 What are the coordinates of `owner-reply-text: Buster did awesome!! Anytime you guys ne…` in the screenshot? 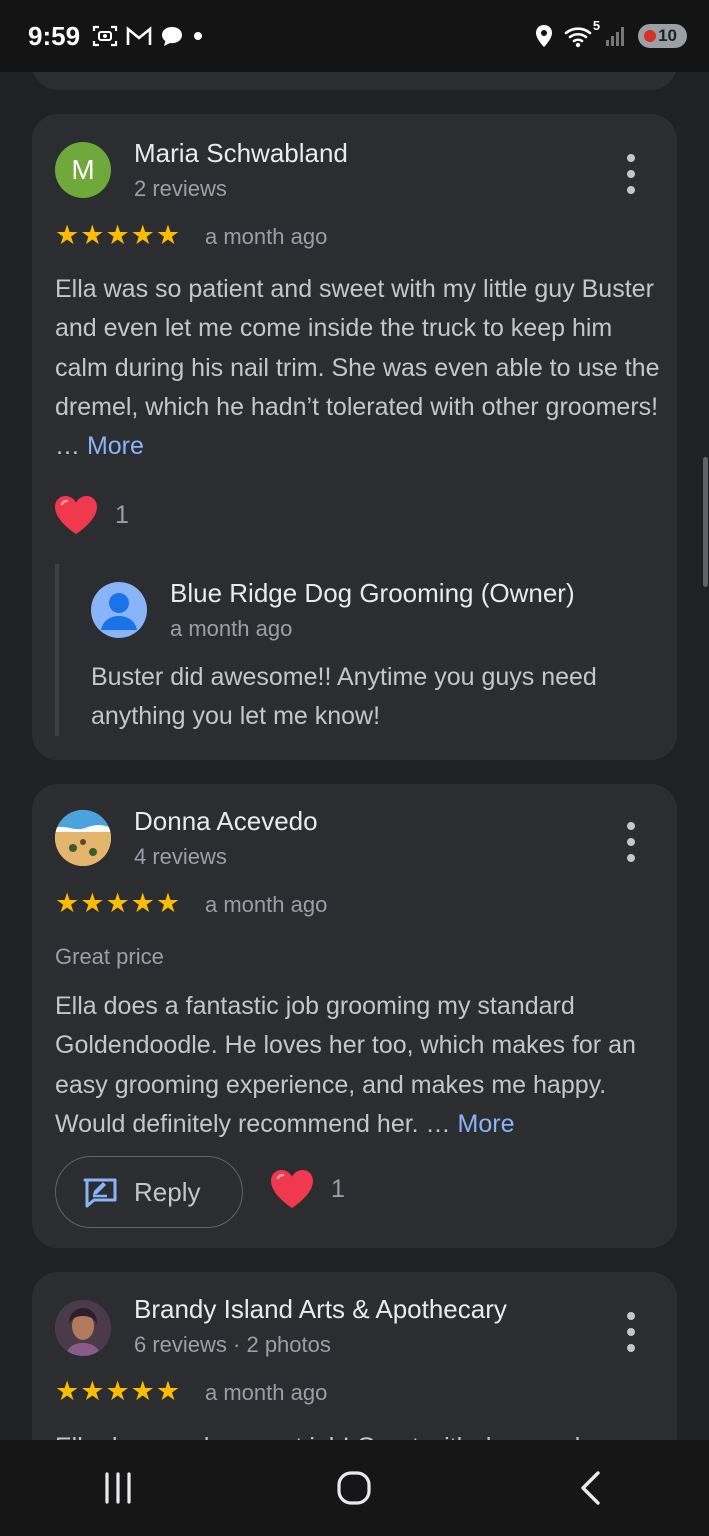 It's located at (344, 697).